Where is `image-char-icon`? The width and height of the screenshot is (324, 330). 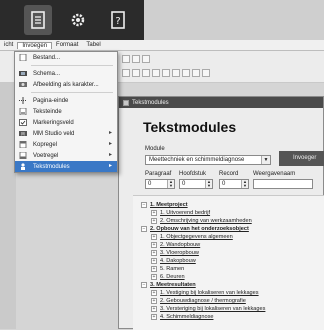
image-char-icon is located at coordinates (23, 84).